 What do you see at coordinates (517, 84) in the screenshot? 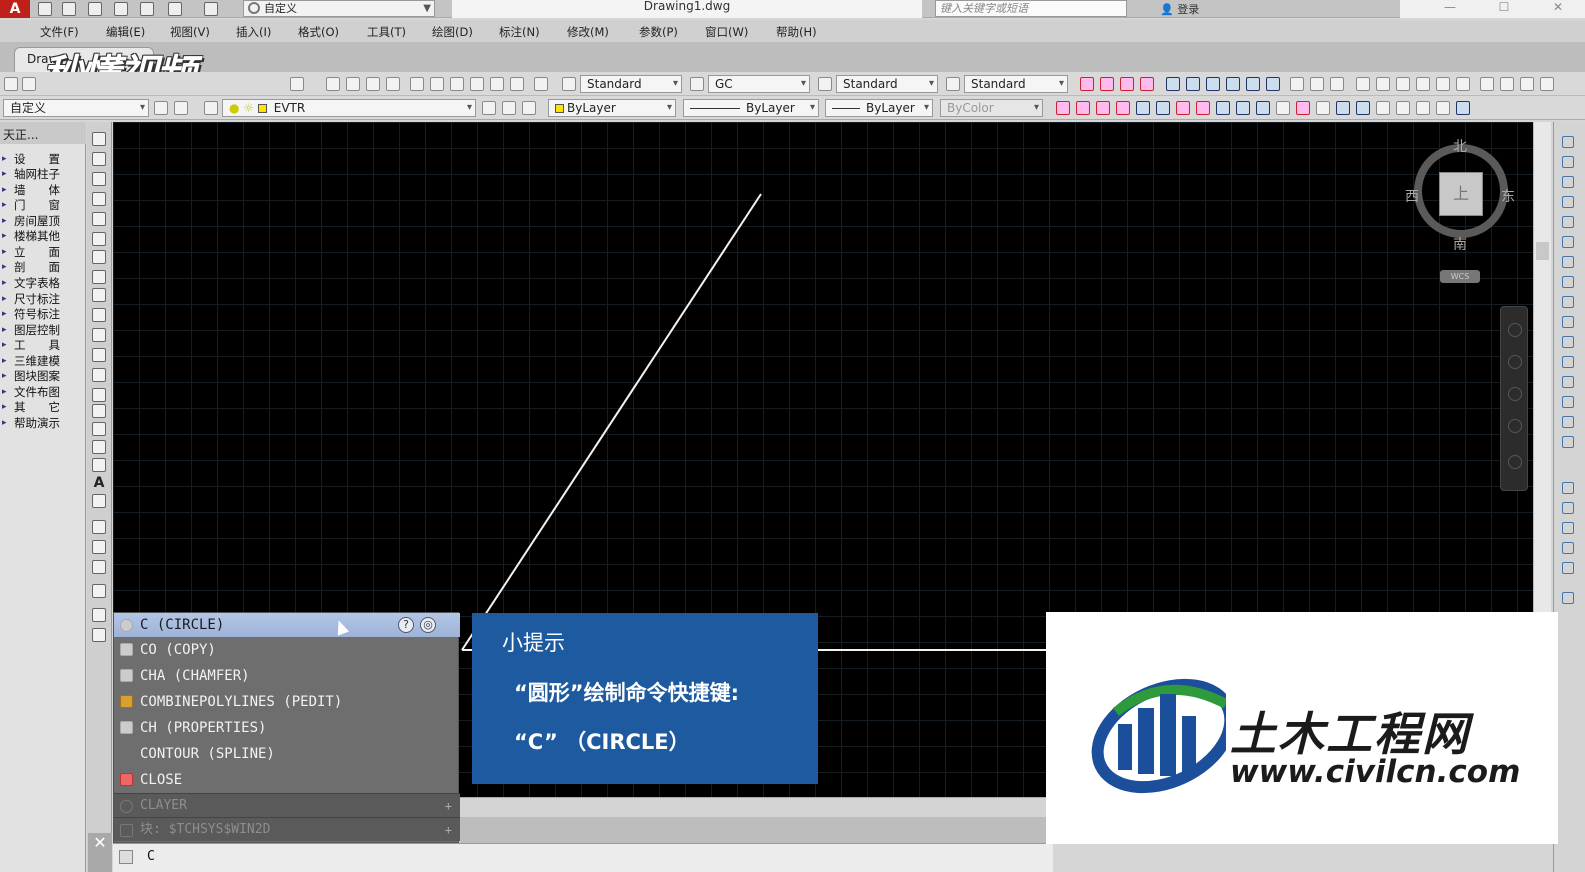
I see `calculator-icon` at bounding box center [517, 84].